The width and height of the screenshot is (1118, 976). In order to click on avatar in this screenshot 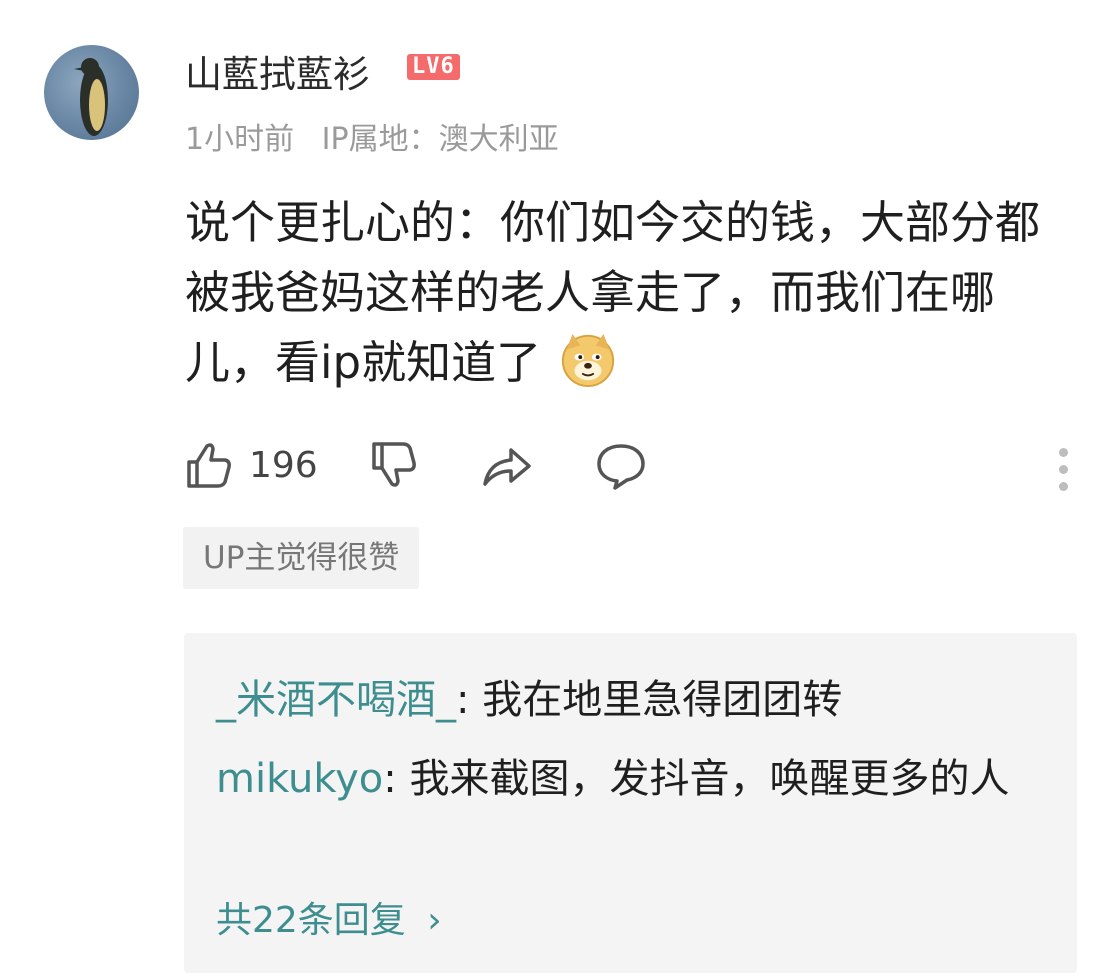, I will do `click(91, 92)`.